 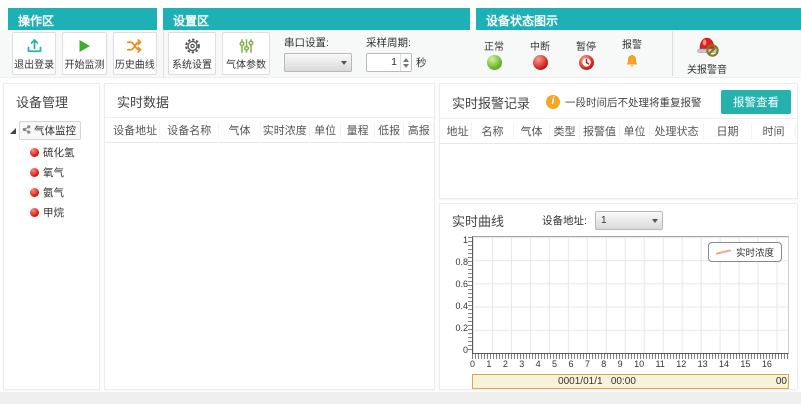 I want to click on realtime-table-header: 设备地址 设备名称 气体 实时浓度 单位 量程 低报 高报, so click(x=269, y=130).